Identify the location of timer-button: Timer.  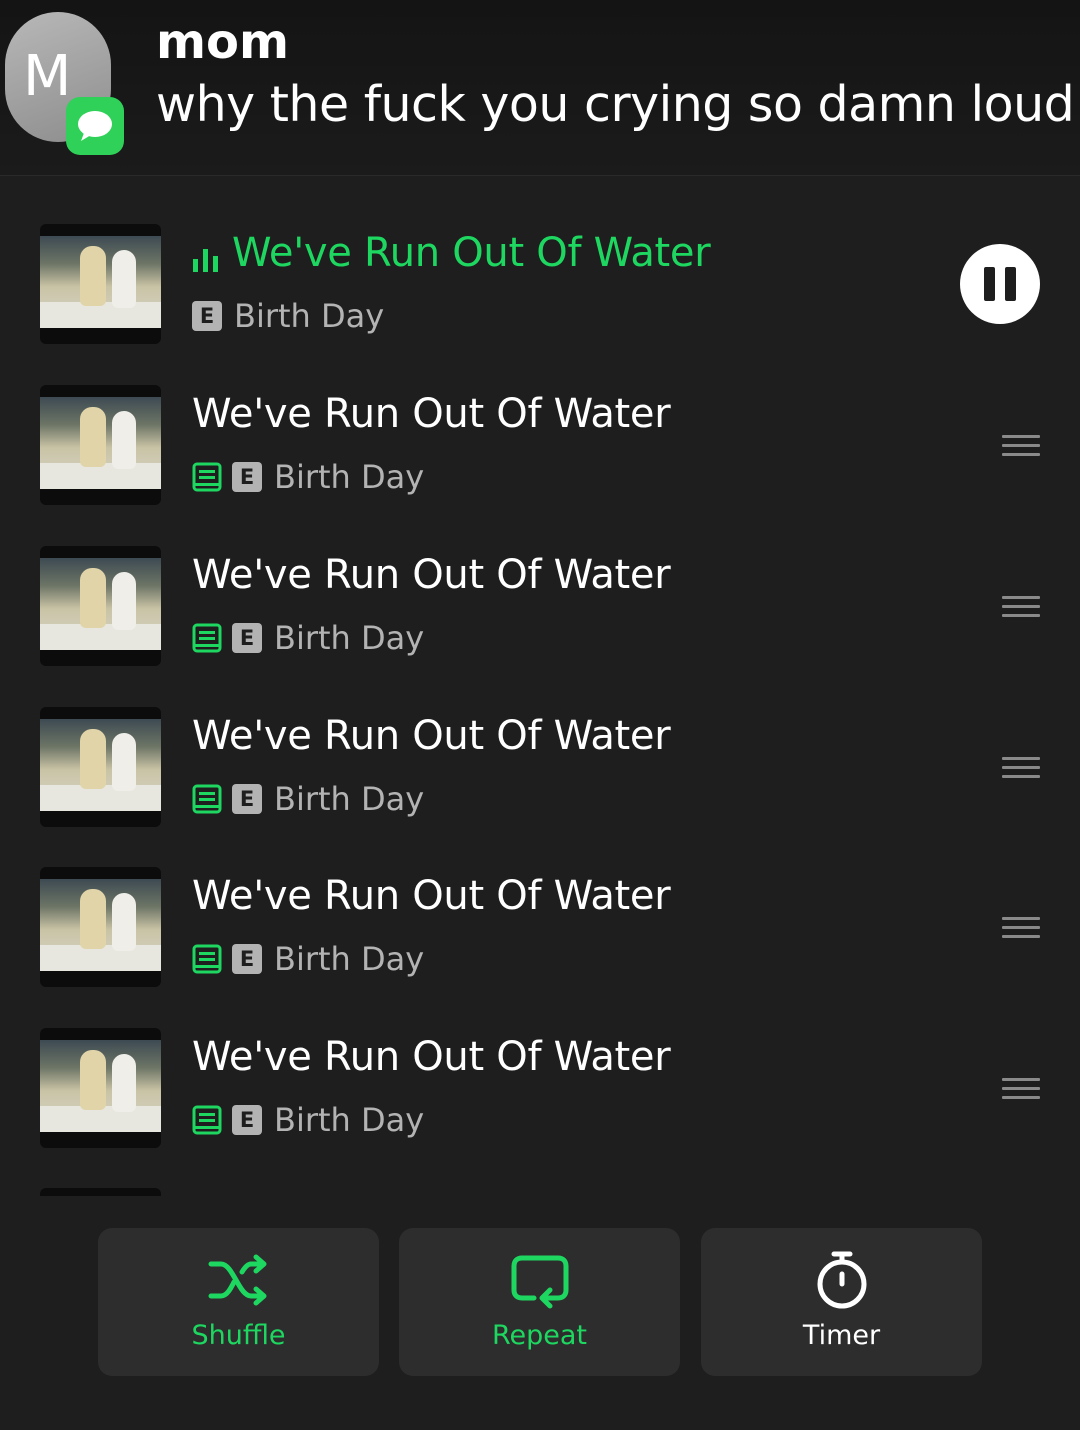
(841, 1302).